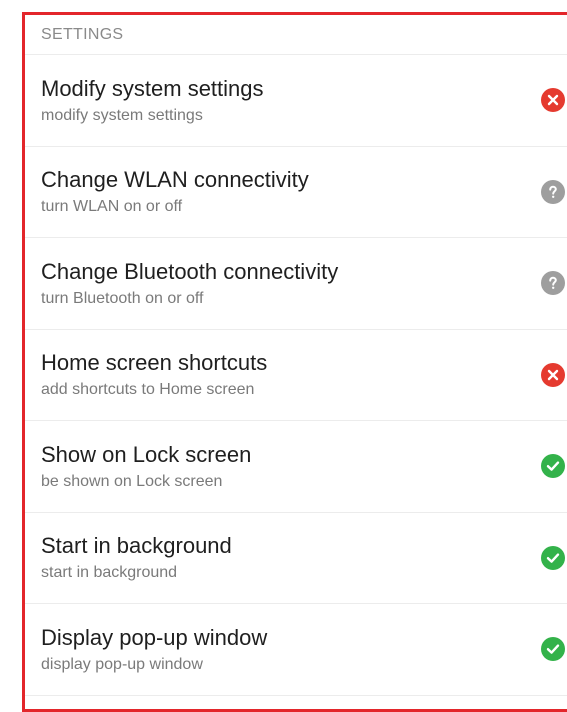  What do you see at coordinates (296, 35) in the screenshot?
I see `section-header: SETTINGS` at bounding box center [296, 35].